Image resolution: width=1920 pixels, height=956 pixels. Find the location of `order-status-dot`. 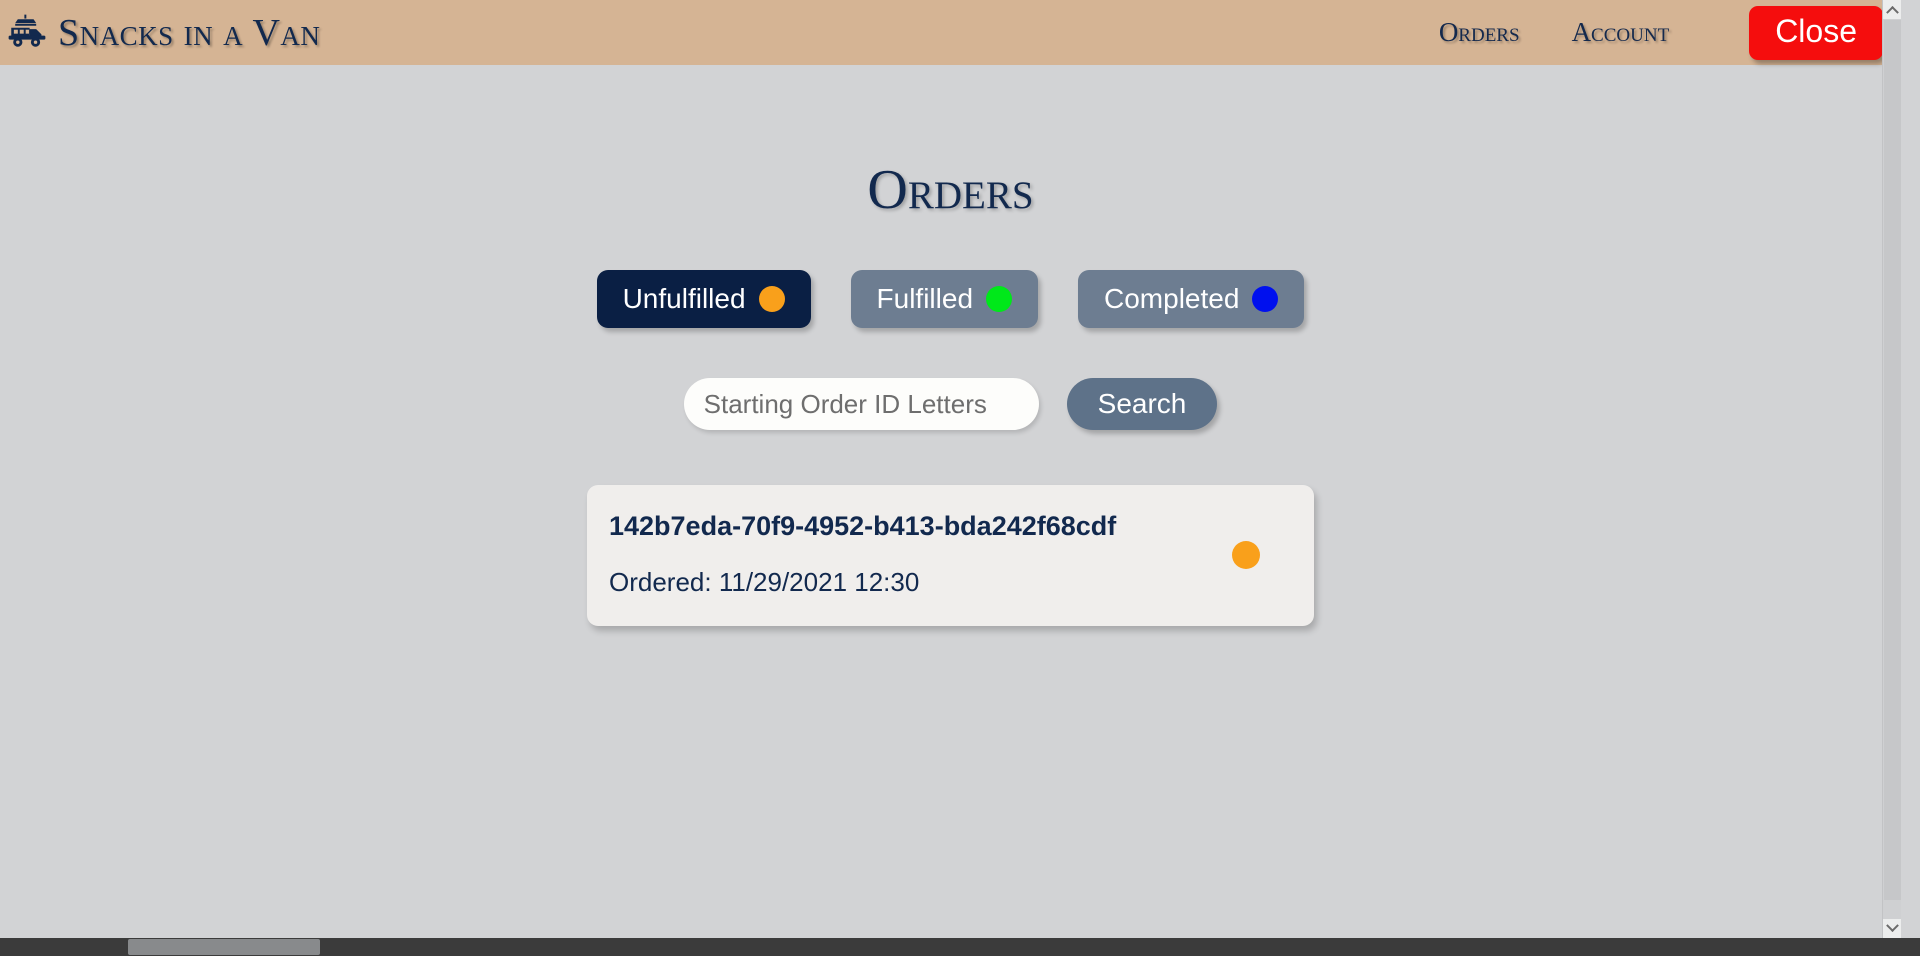

order-status-dot is located at coordinates (1246, 555).